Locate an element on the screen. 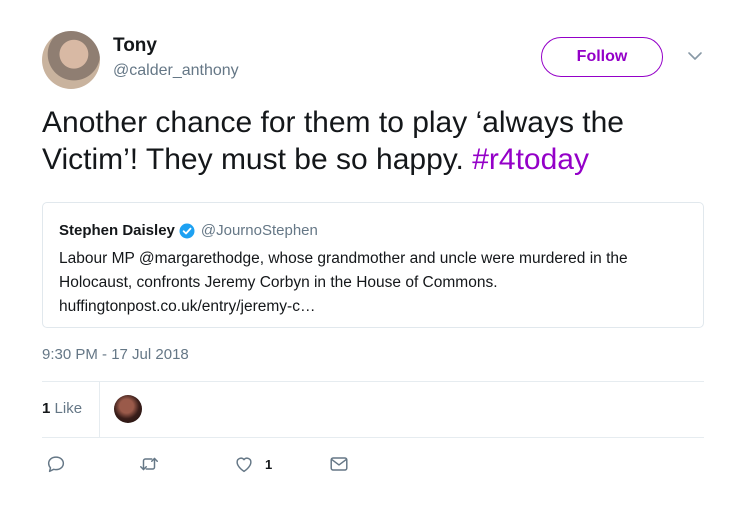 The image size is (749, 507). retweet-button is located at coordinates (149, 464).